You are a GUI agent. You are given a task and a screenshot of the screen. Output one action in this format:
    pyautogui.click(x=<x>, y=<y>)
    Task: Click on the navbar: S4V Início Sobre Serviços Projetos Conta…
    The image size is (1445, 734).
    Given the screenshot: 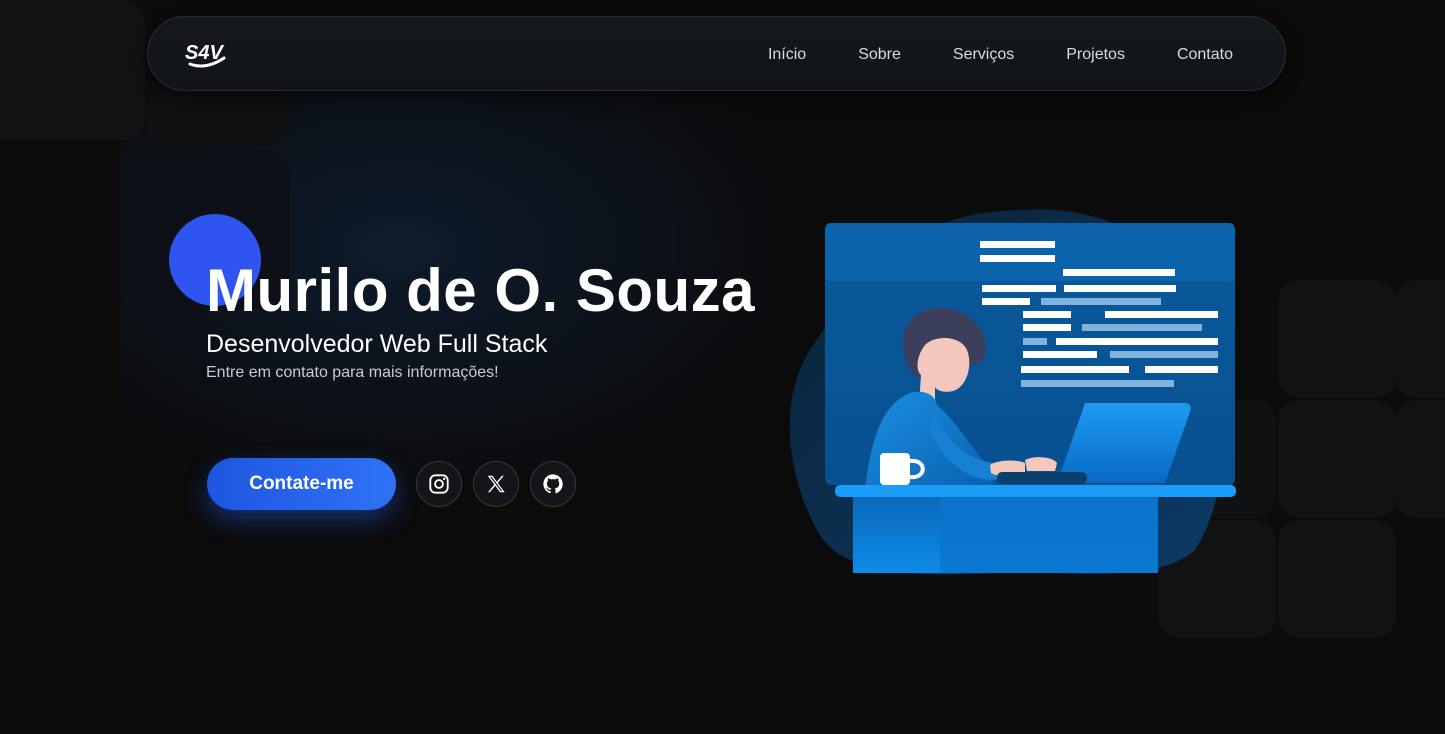 What is the action you would take?
    pyautogui.click(x=716, y=53)
    